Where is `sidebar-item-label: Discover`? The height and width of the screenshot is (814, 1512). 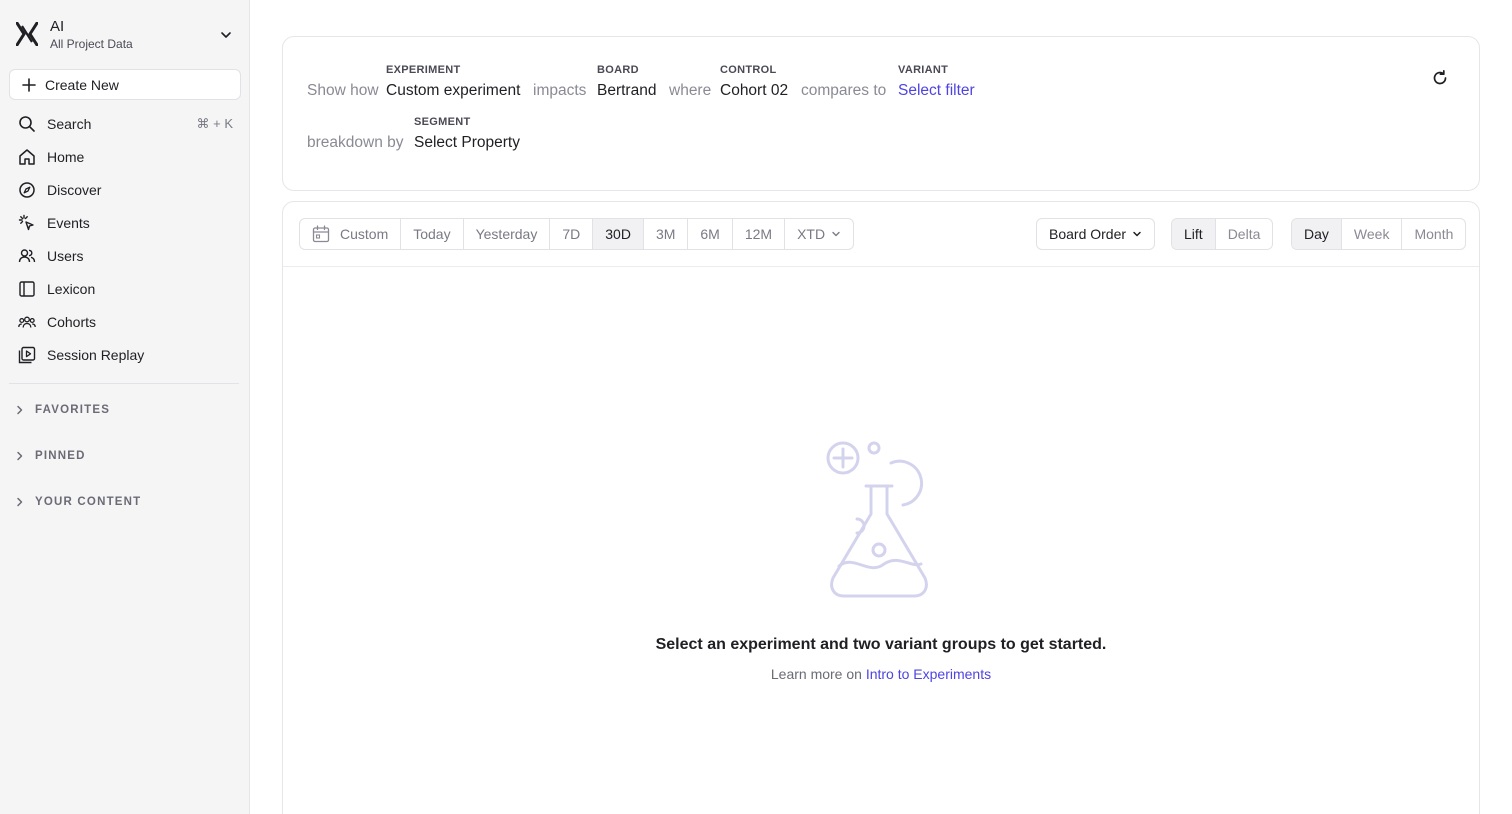
sidebar-item-label: Discover is located at coordinates (74, 190).